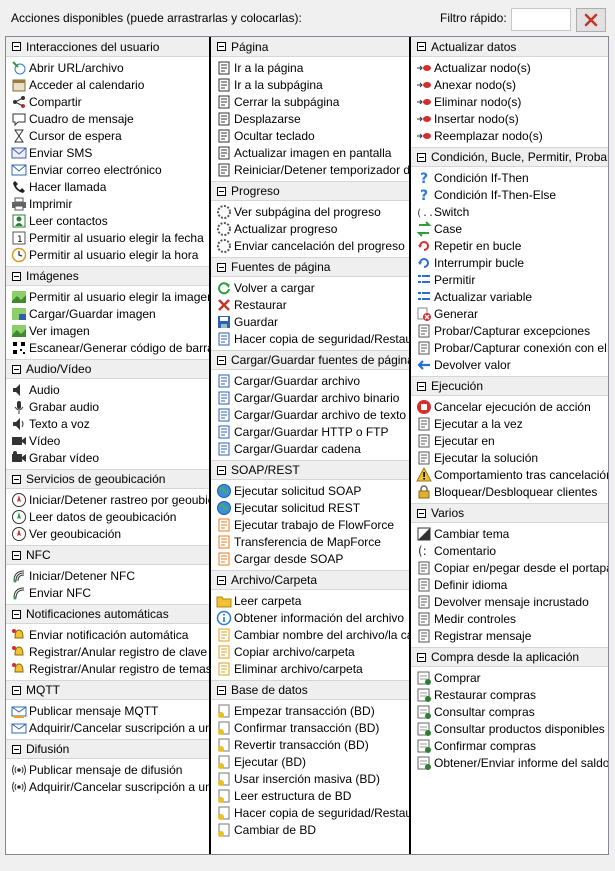 This screenshot has height=871, width=615. I want to click on action-item: Restaurar, so click(310, 304).